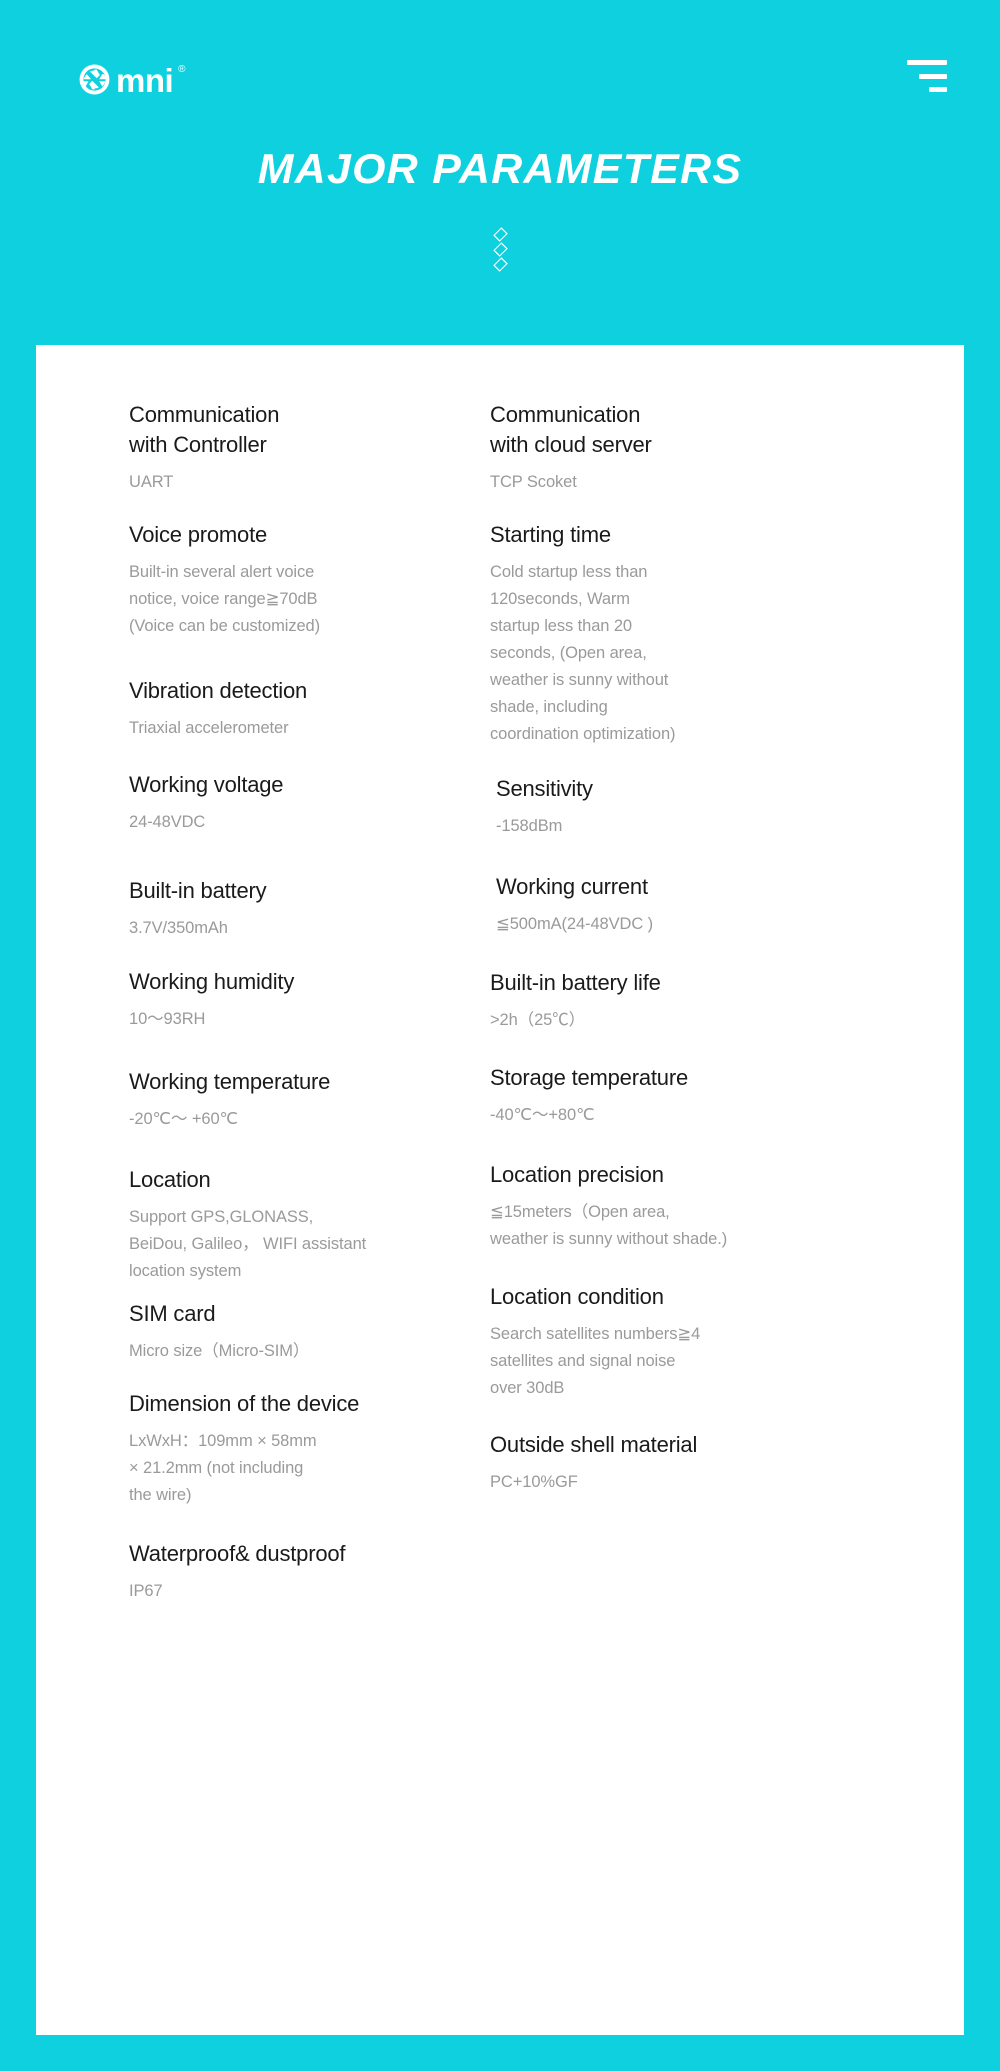 The height and width of the screenshot is (2071, 1000). What do you see at coordinates (927, 62) in the screenshot?
I see `menu-bar-top` at bounding box center [927, 62].